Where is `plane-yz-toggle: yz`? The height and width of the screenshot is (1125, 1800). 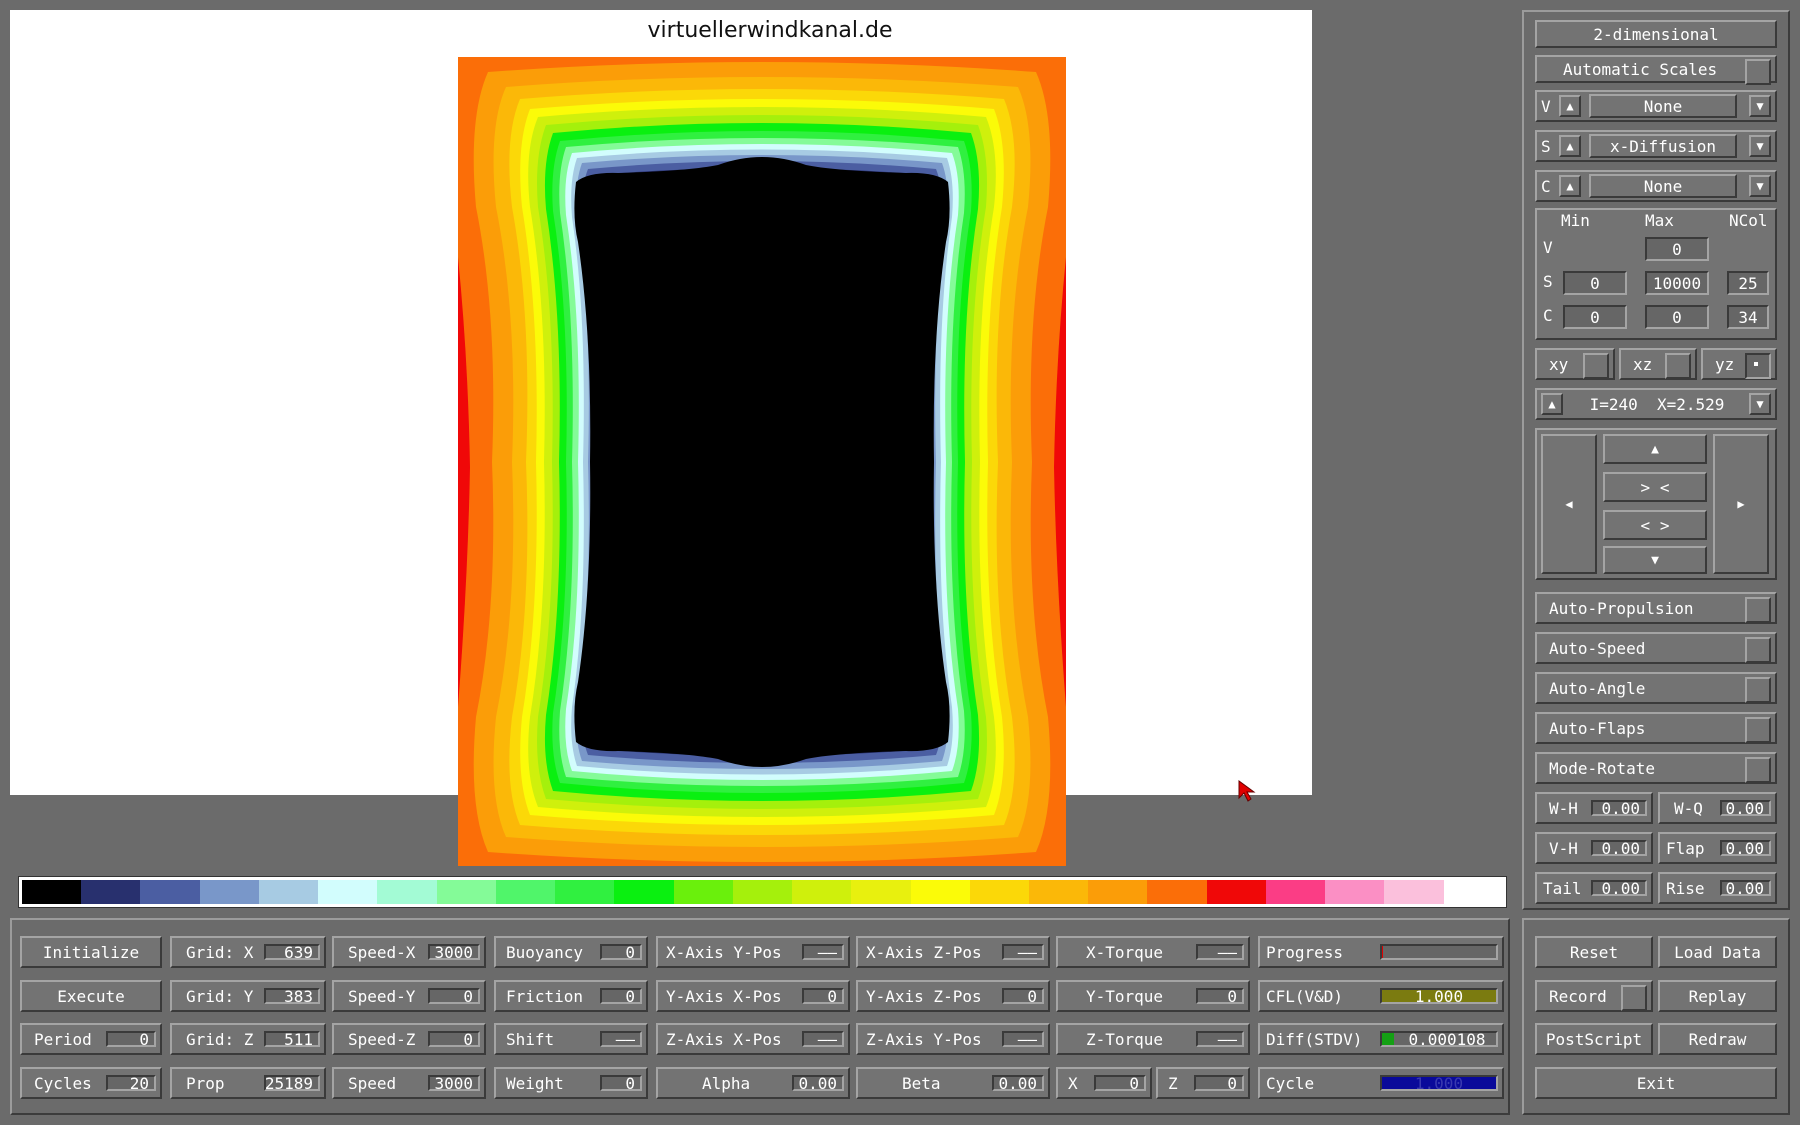 plane-yz-toggle: yz is located at coordinates (1739, 364).